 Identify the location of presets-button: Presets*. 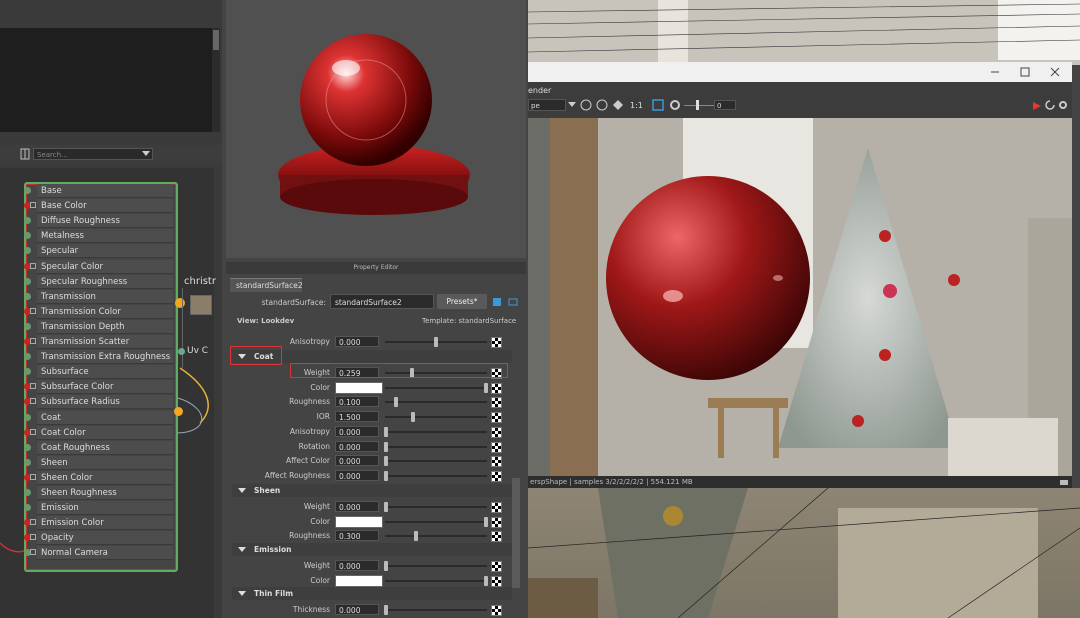
(462, 301).